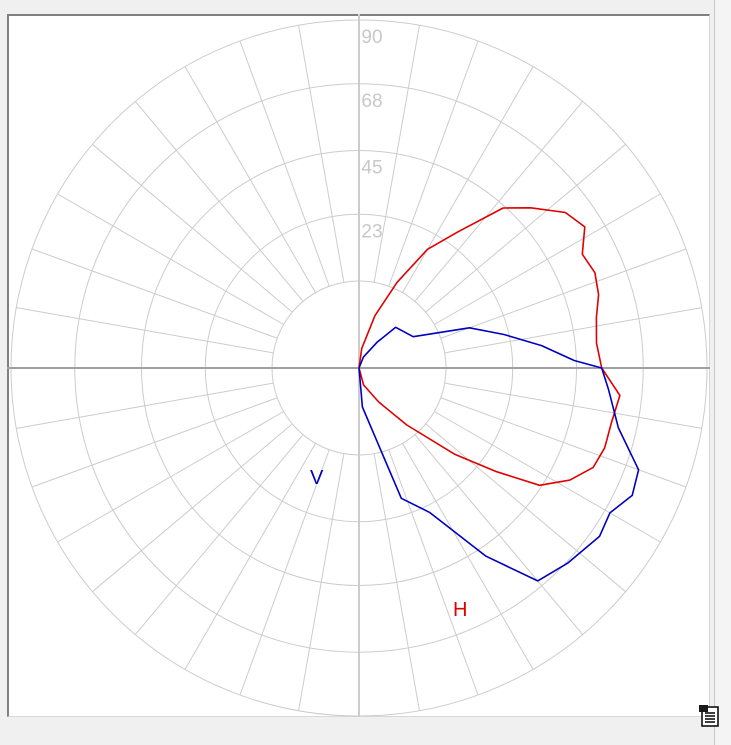  I want to click on report-button, so click(709, 716).